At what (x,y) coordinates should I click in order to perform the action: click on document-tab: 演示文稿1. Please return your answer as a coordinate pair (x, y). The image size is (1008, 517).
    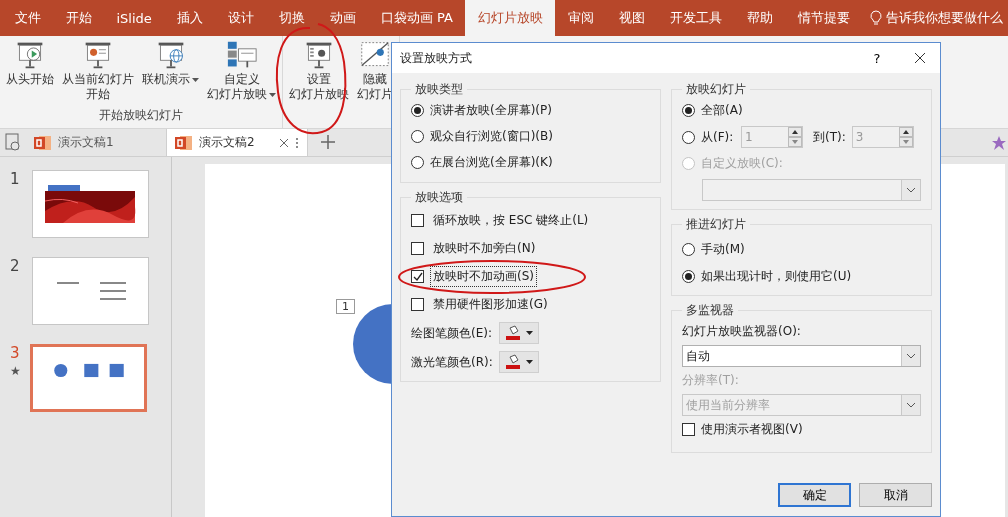
    Looking at the image, I should click on (96, 142).